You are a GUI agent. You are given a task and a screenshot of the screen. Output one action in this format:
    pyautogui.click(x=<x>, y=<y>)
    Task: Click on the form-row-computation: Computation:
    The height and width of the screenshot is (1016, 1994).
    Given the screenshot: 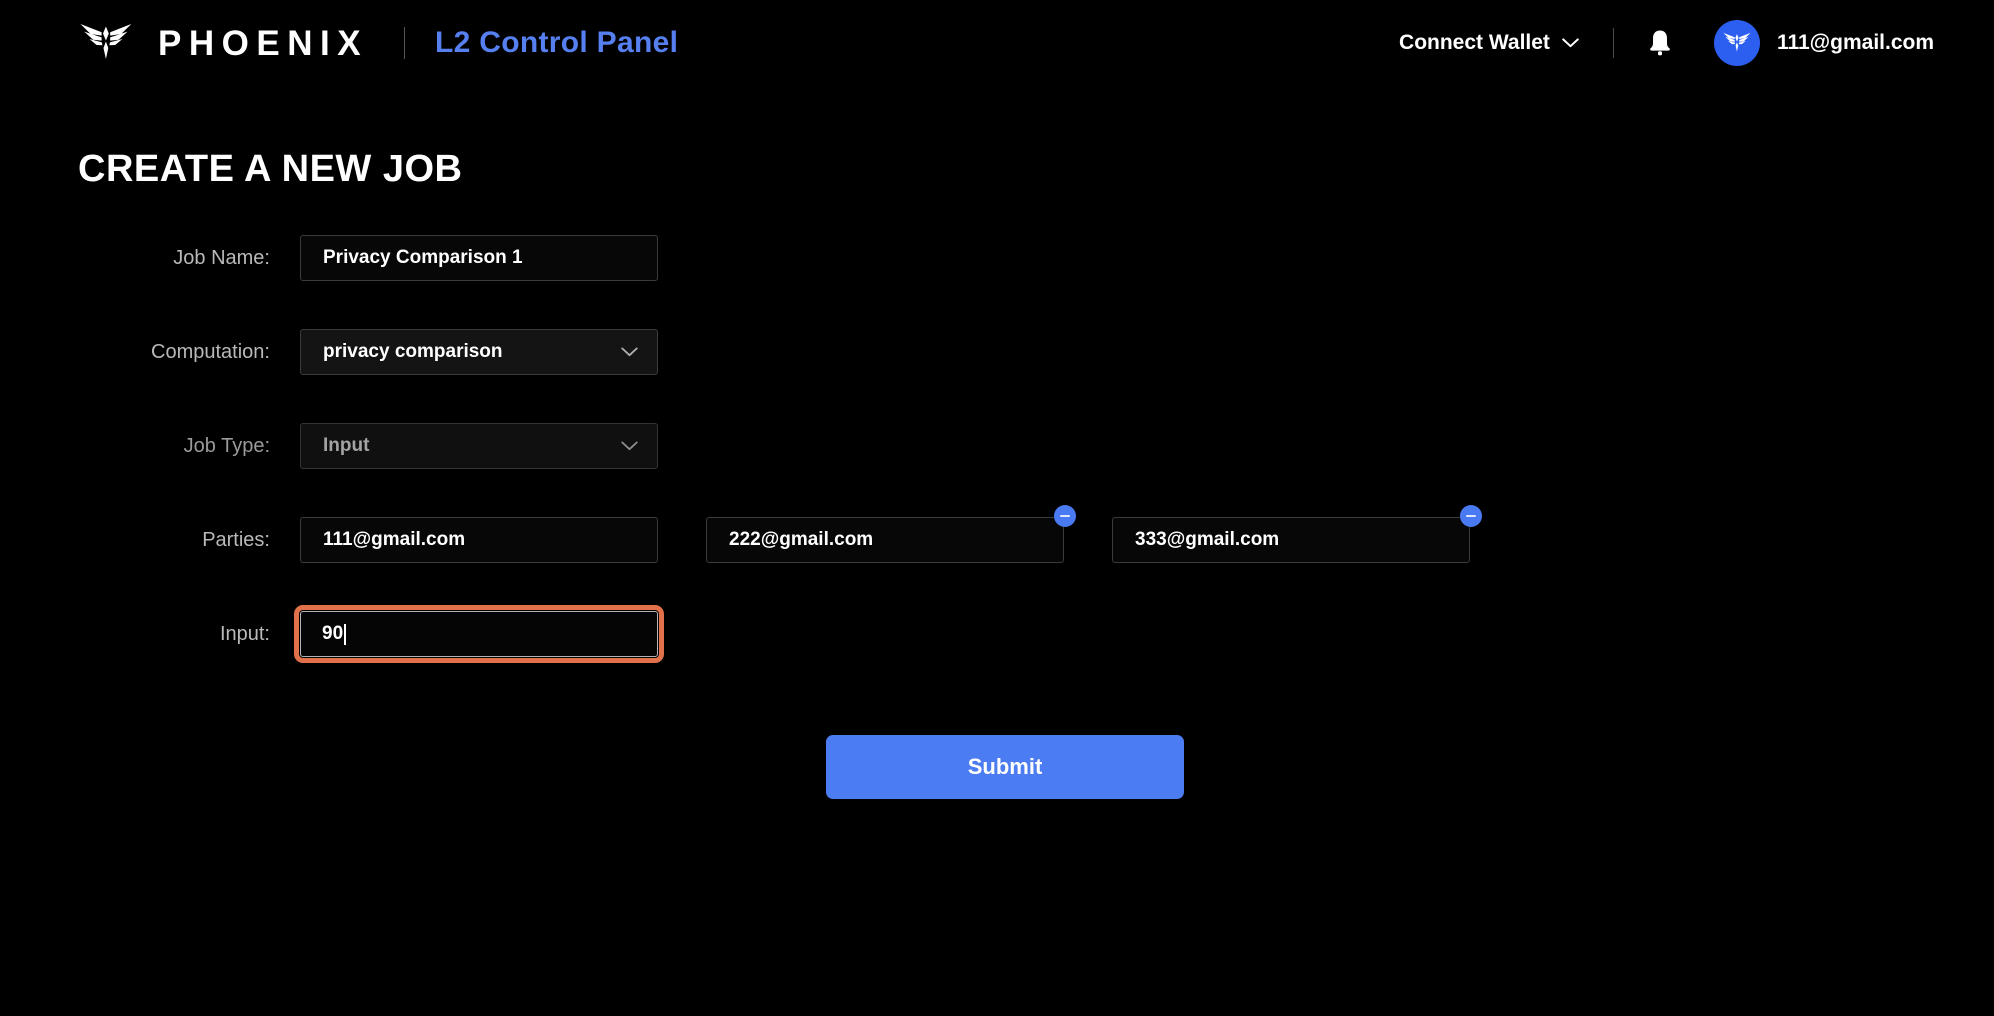 What is the action you would take?
    pyautogui.click(x=997, y=352)
    